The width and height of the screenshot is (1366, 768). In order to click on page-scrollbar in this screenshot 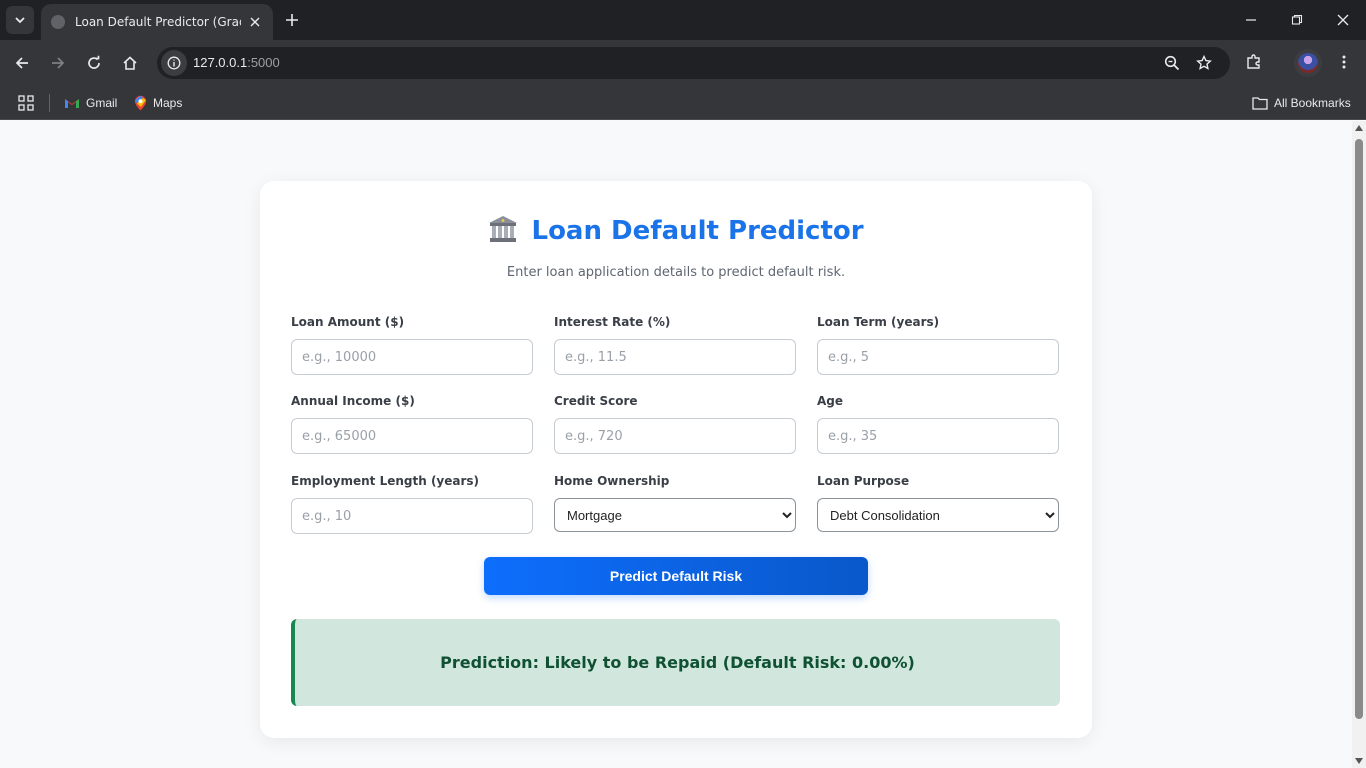, I will do `click(1359, 444)`.